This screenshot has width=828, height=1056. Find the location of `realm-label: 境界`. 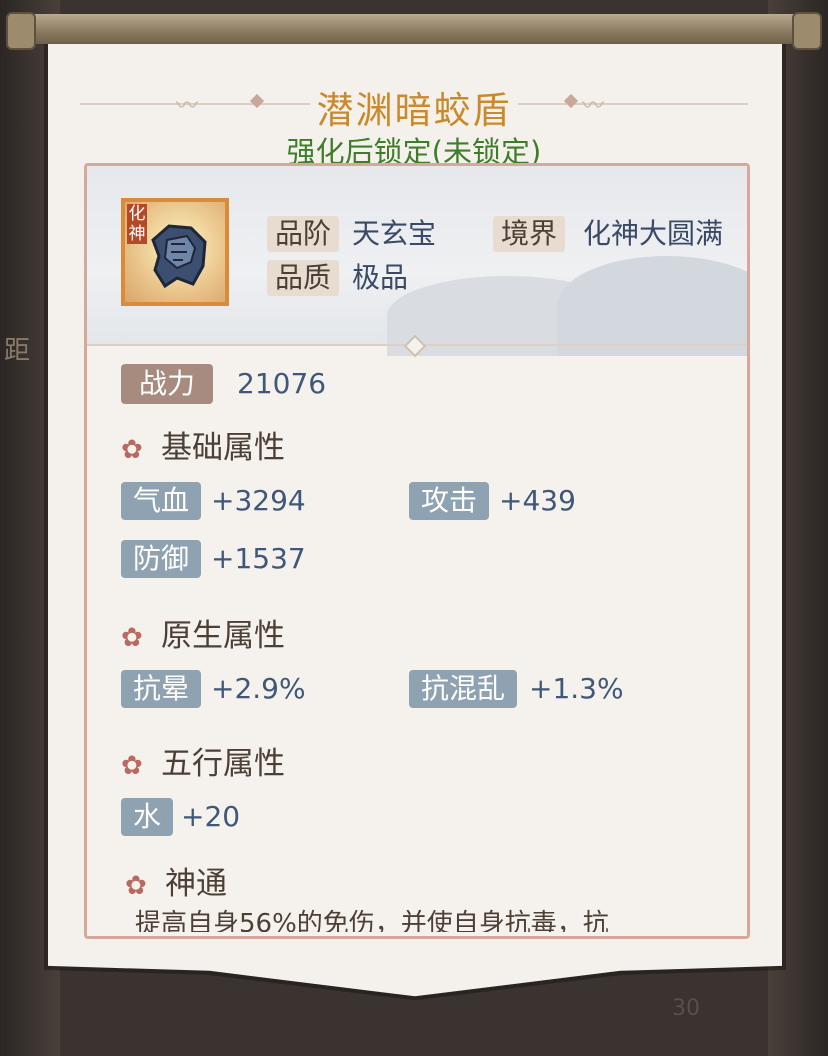

realm-label: 境界 is located at coordinates (529, 234).